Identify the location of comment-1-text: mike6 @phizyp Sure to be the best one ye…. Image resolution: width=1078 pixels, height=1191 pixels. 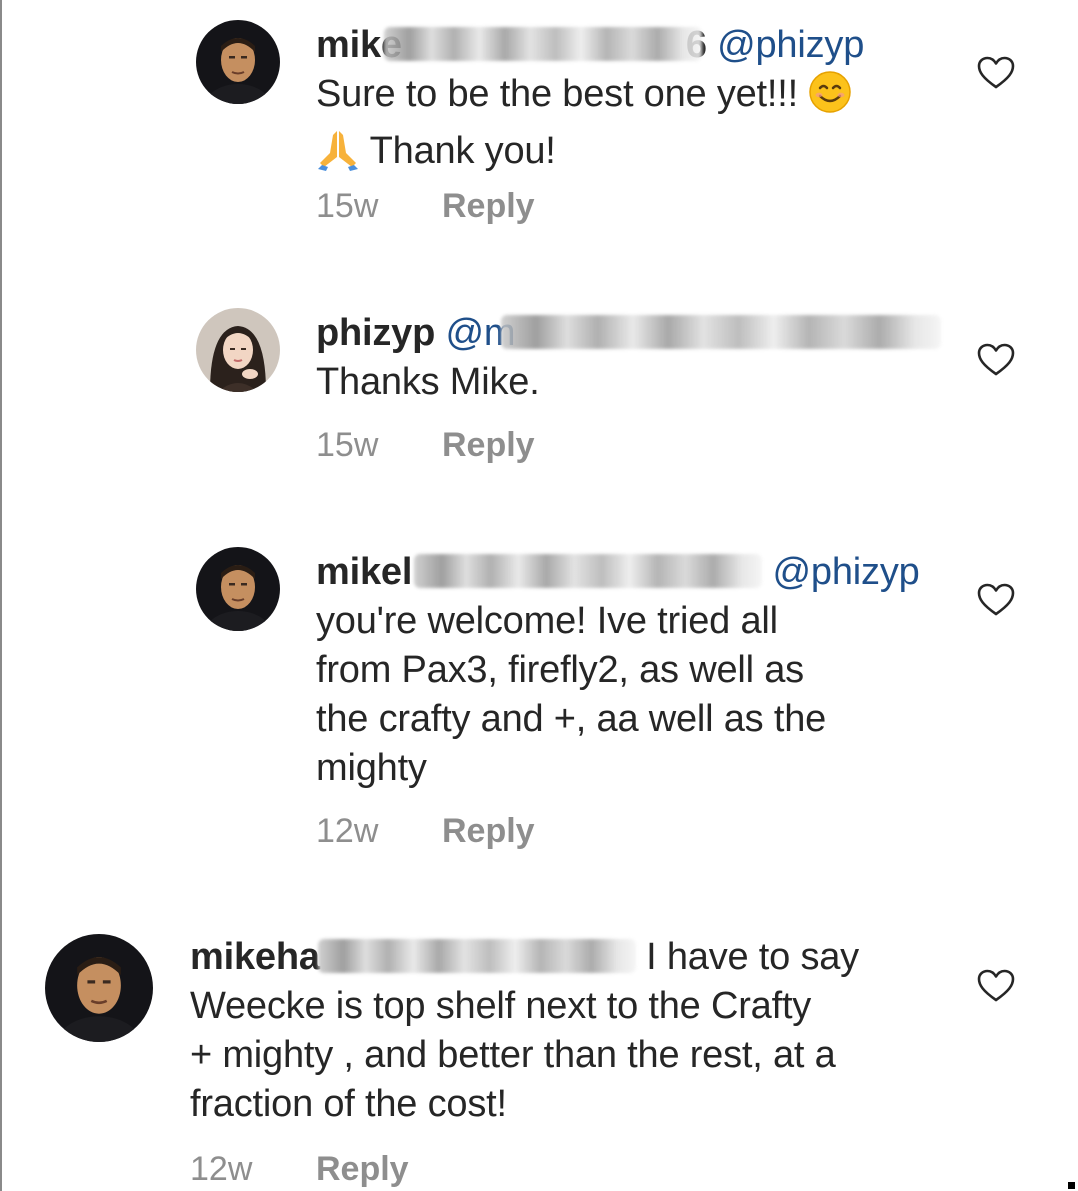
(636, 102).